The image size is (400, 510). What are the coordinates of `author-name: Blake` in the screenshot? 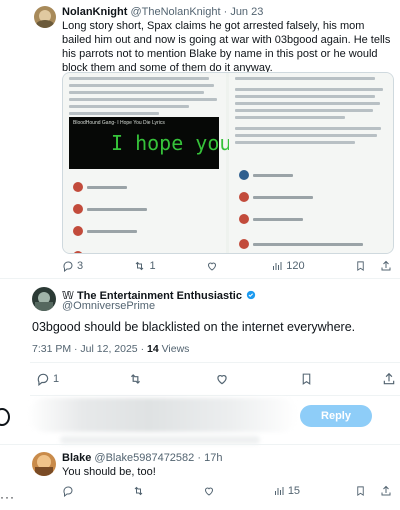 It's located at (76, 458).